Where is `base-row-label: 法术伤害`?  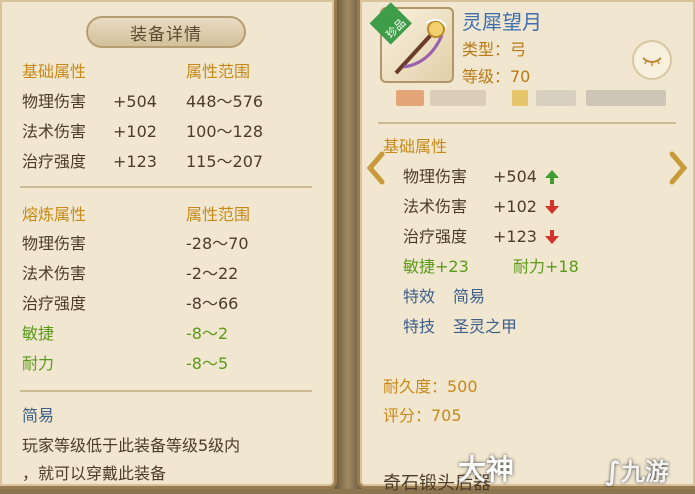 base-row-label: 法术伤害 is located at coordinates (54, 131).